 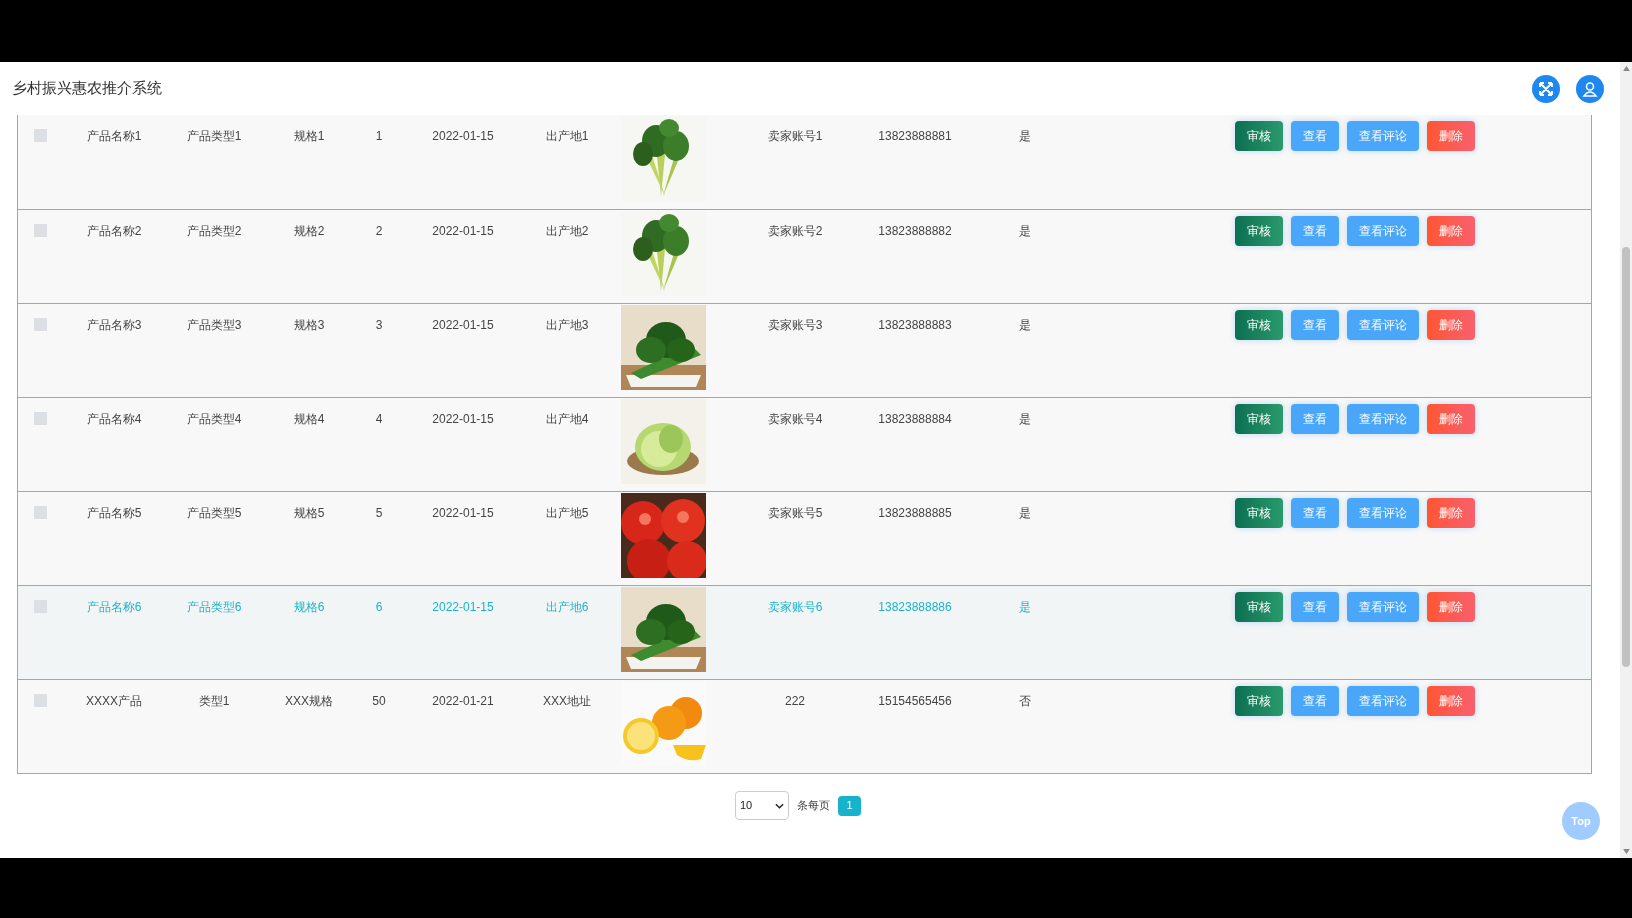 I want to click on table-row: XXXX产品 类型1 XXX规格 50 2022-01-21 XXX地址 222 15154565456 否 审核 查看 查看评论 删除, so click(x=804, y=726).